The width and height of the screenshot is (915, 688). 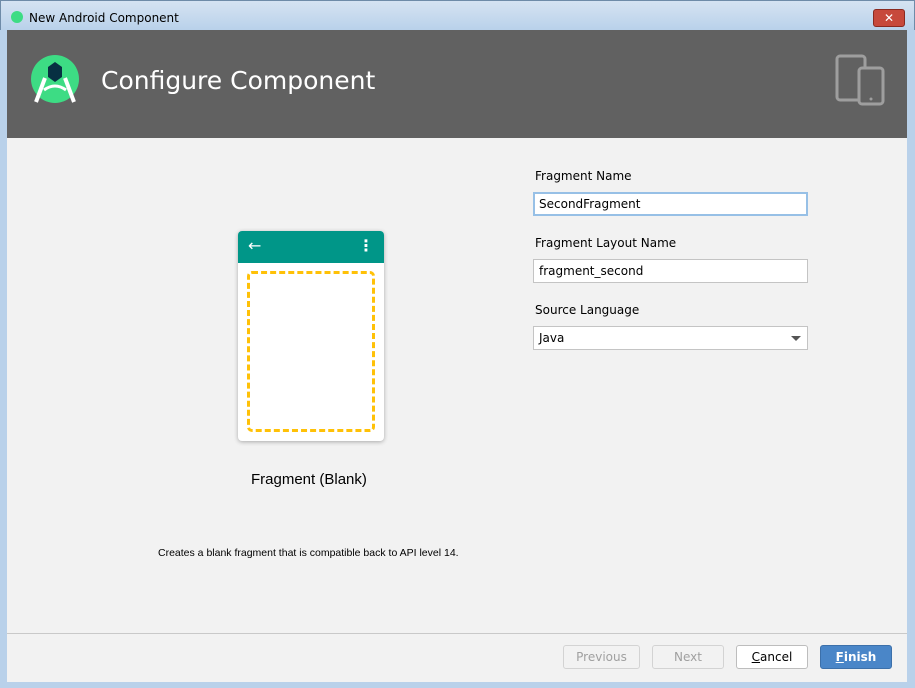 What do you see at coordinates (55, 79) in the screenshot?
I see `android-studio-logo` at bounding box center [55, 79].